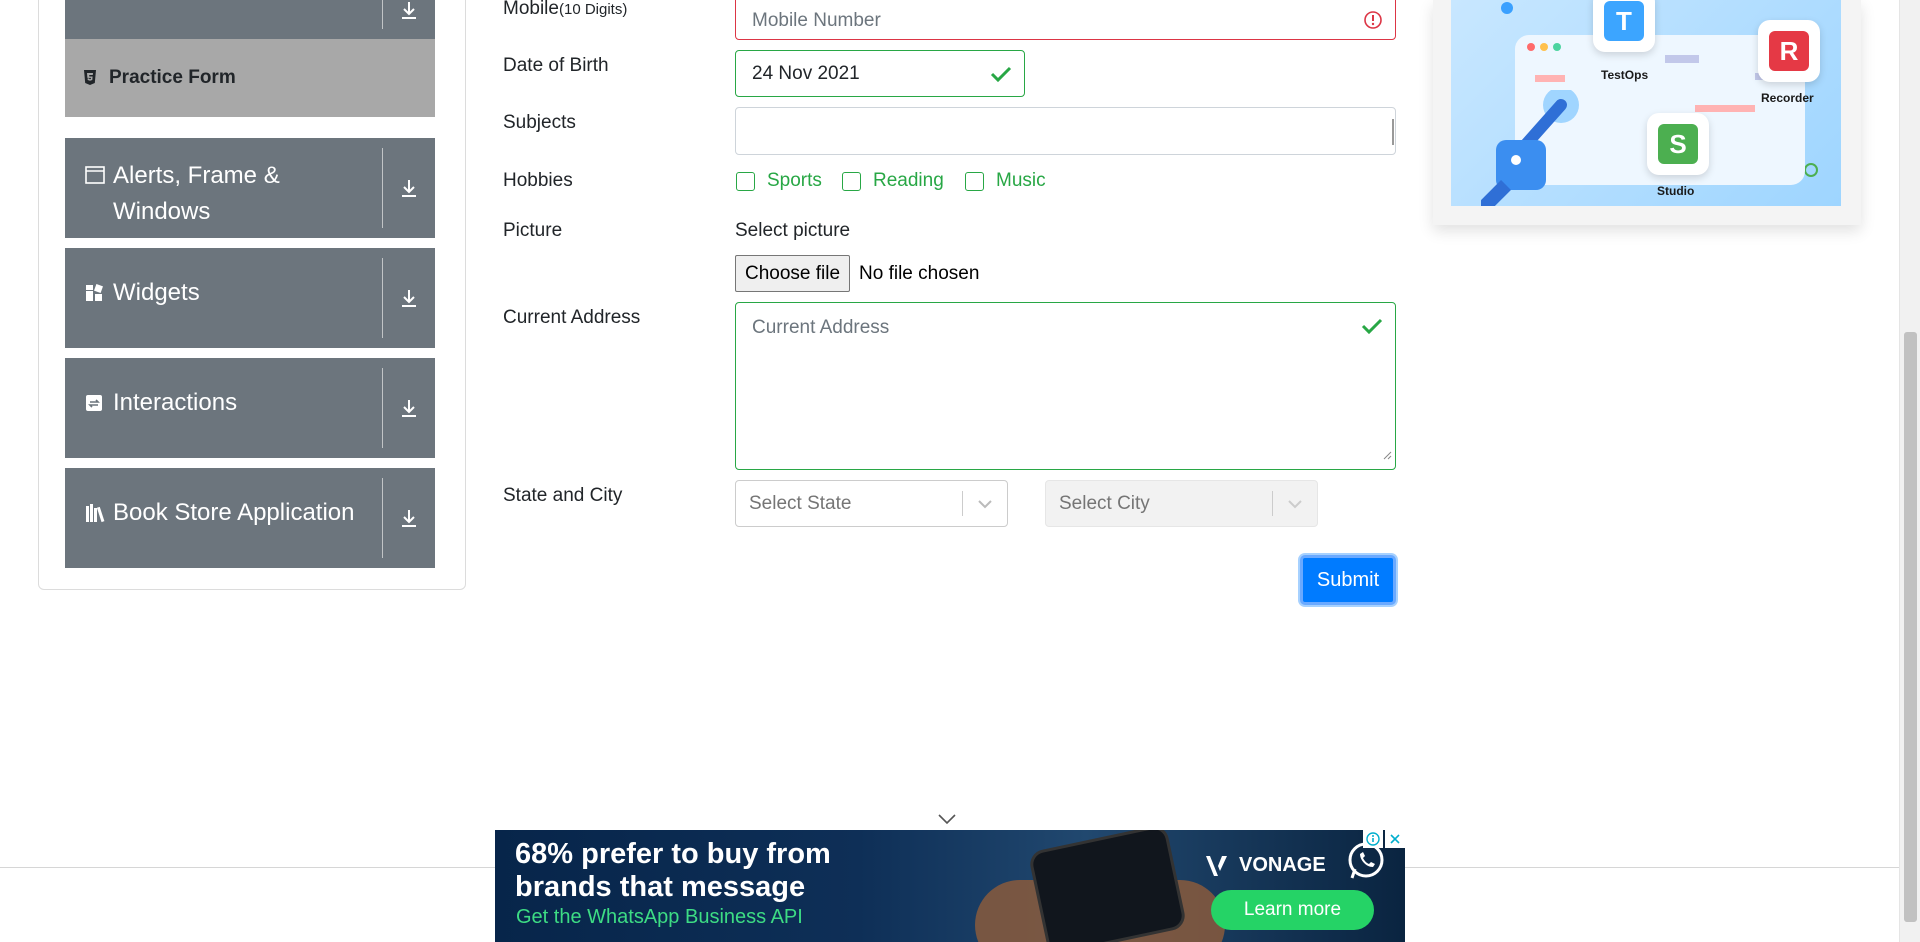  What do you see at coordinates (1393, 132) in the screenshot?
I see `text-cursor` at bounding box center [1393, 132].